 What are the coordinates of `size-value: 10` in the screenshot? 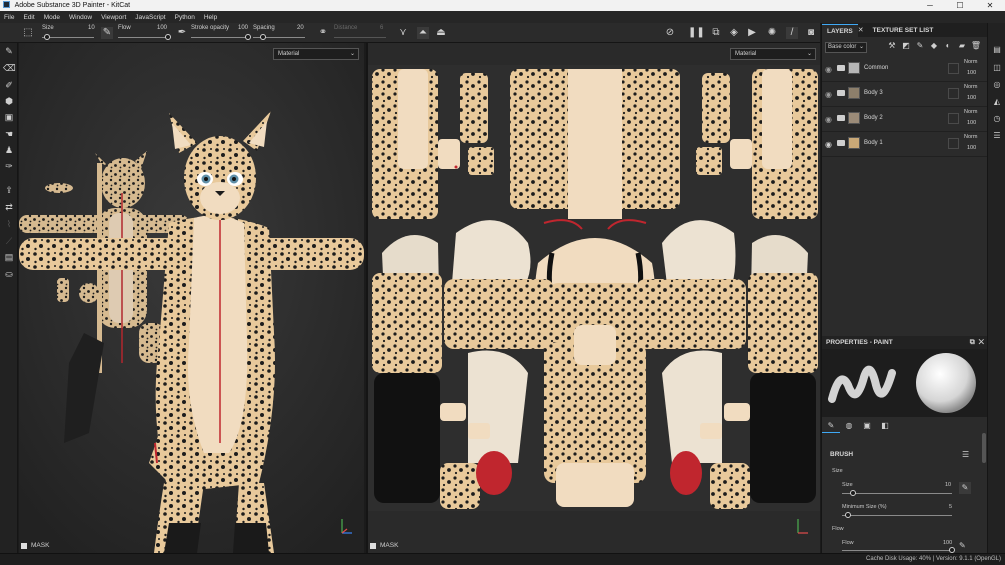 It's located at (91, 28).